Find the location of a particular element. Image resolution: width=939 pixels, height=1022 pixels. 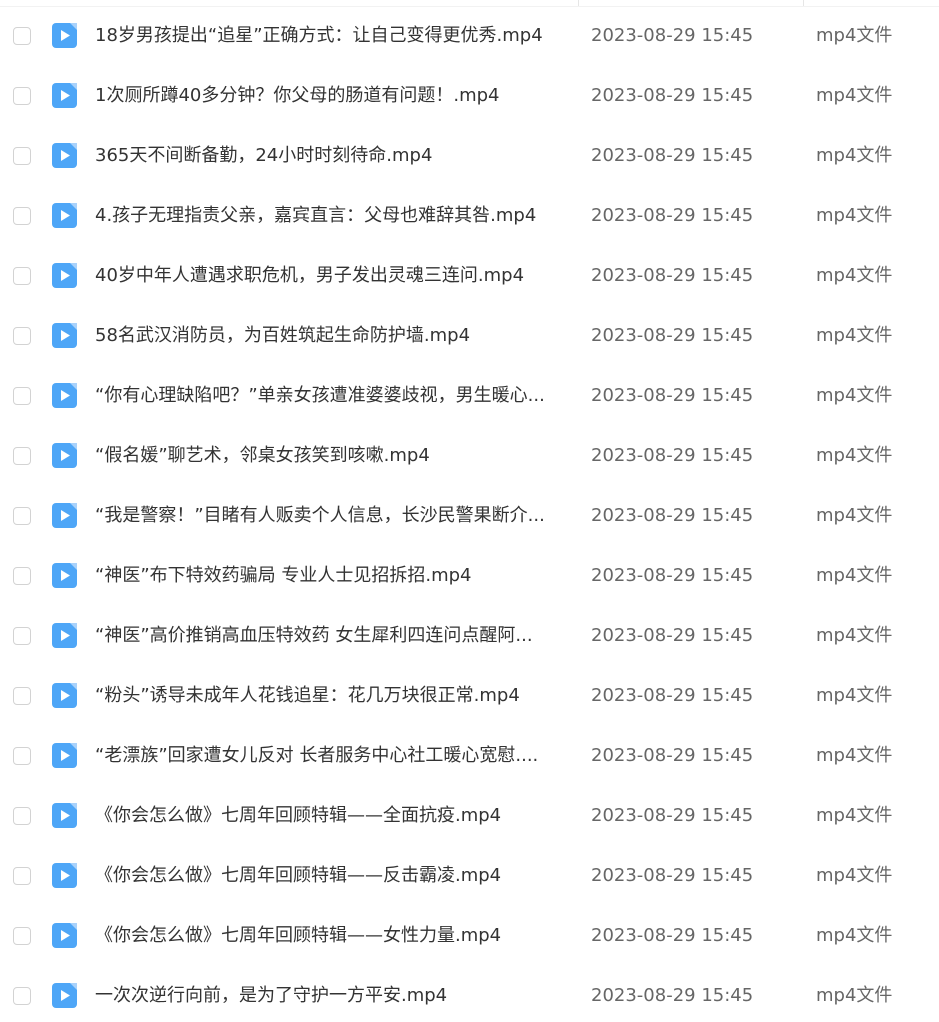

file-name: 4.孩子无理指责父亲，嘉宾直言：父母也难辞其咎.mp4 is located at coordinates (330, 216).